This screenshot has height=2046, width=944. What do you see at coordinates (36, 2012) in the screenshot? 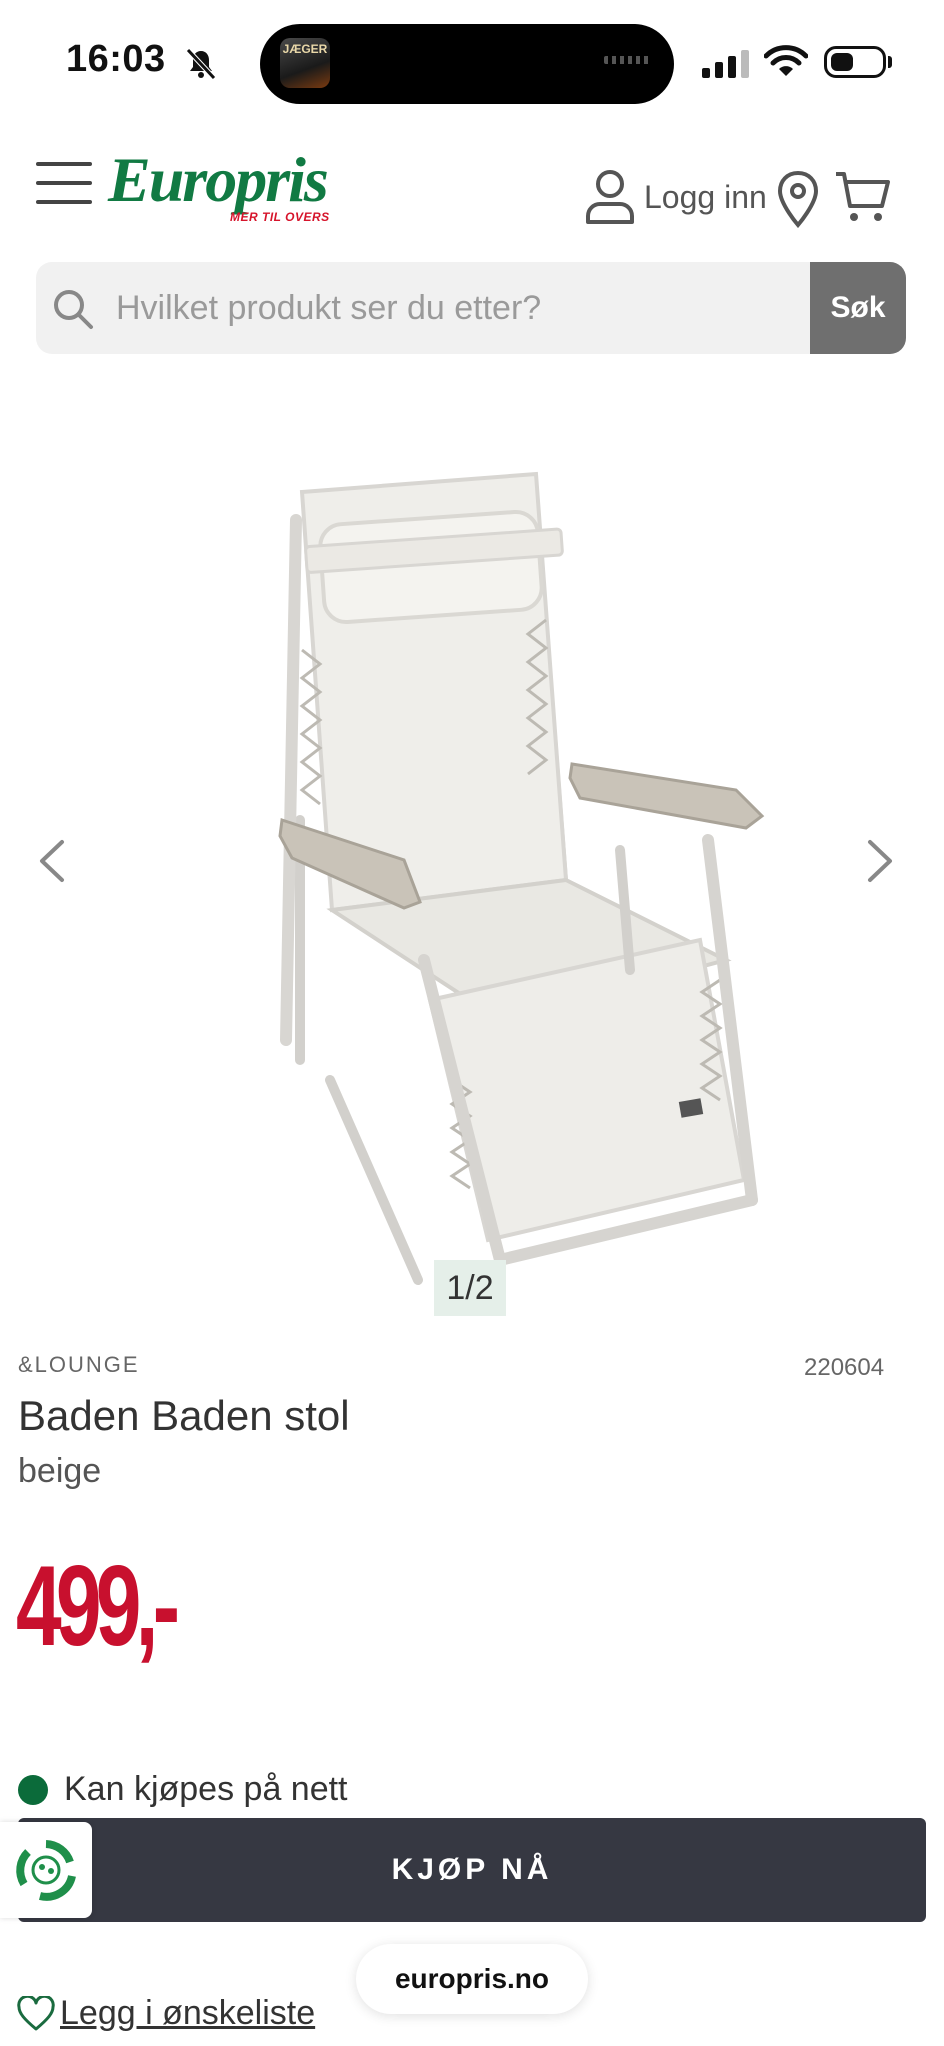
I see `heart-icon` at bounding box center [36, 2012].